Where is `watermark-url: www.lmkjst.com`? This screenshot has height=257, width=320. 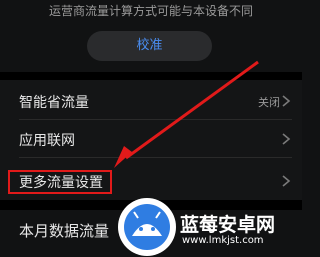
watermark-url: www.lmkjst.com is located at coordinates (223, 240).